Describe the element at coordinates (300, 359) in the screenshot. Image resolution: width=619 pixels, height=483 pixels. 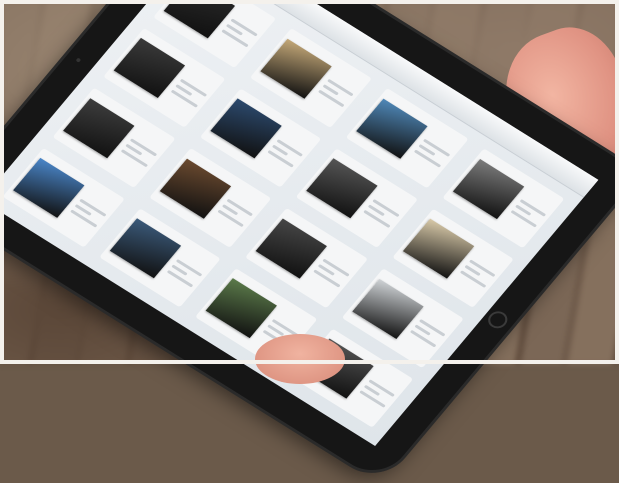
I see `thumb` at that location.